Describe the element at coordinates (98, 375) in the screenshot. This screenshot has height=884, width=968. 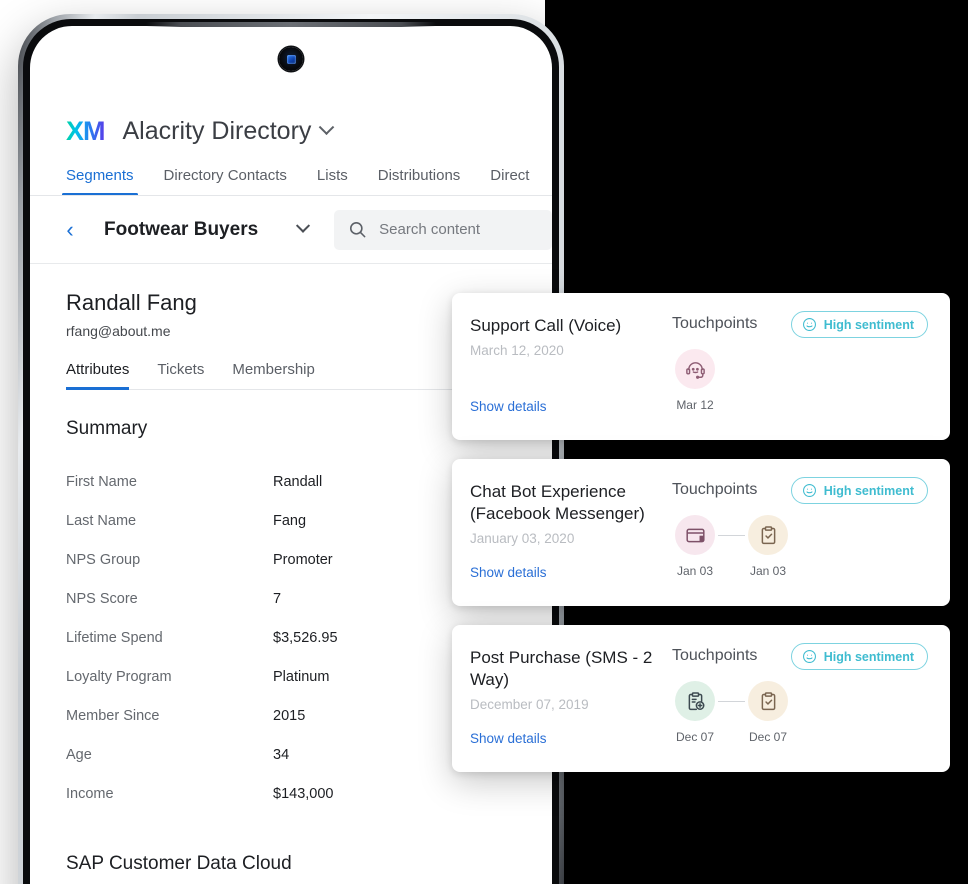
I see `tab-attributes: Attributes` at that location.